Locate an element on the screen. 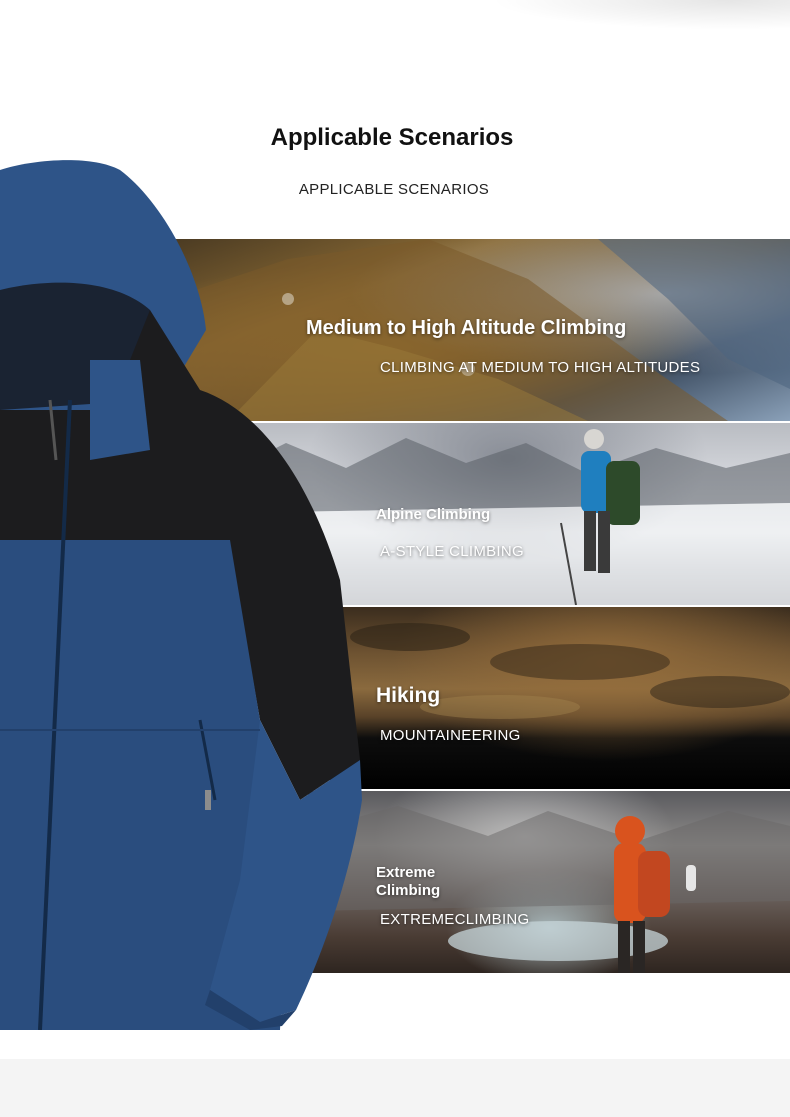  scenario-title: Extreme Climbing is located at coordinates (408, 882).